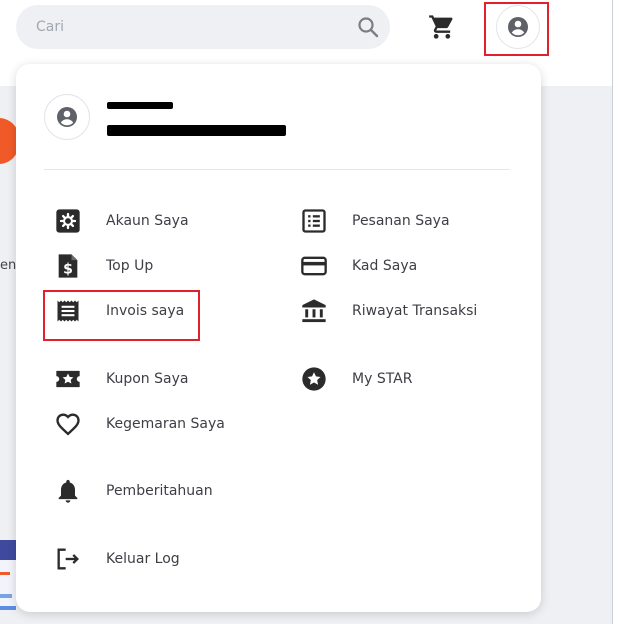 The image size is (619, 624). What do you see at coordinates (159, 491) in the screenshot?
I see `menu-item-label: Pemberitahuan` at bounding box center [159, 491].